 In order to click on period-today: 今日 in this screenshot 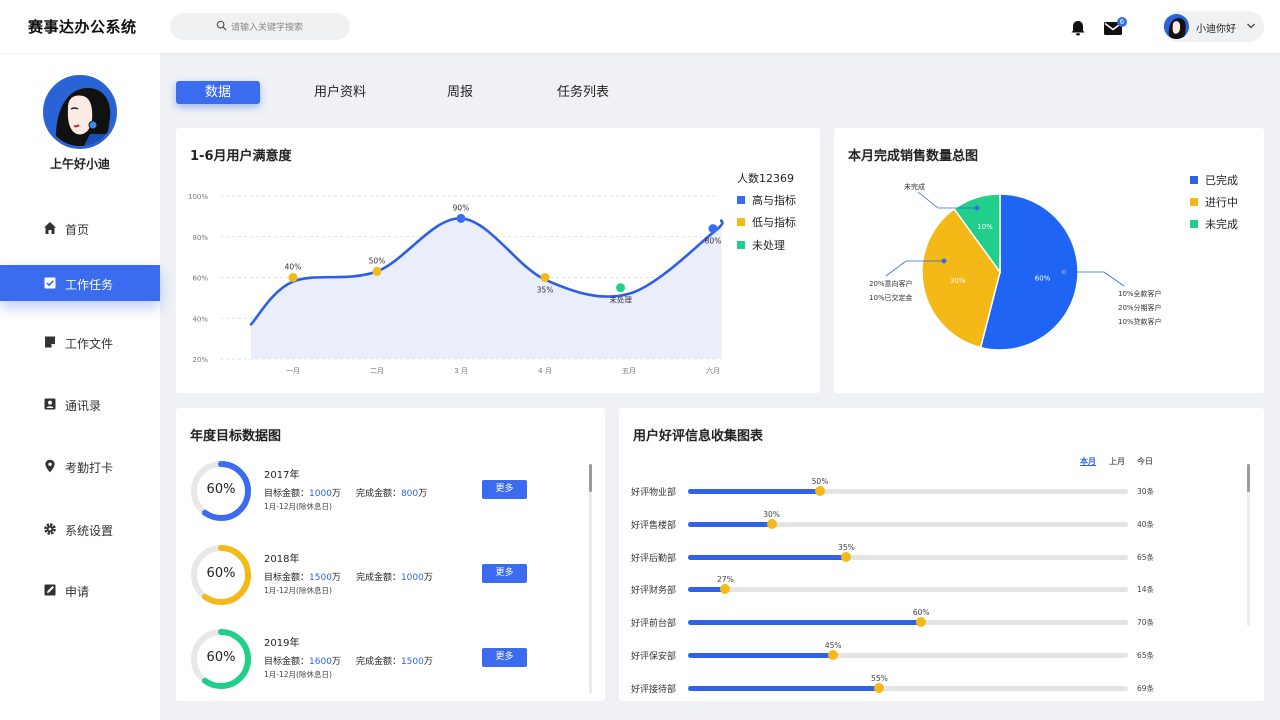, I will do `click(1145, 461)`.